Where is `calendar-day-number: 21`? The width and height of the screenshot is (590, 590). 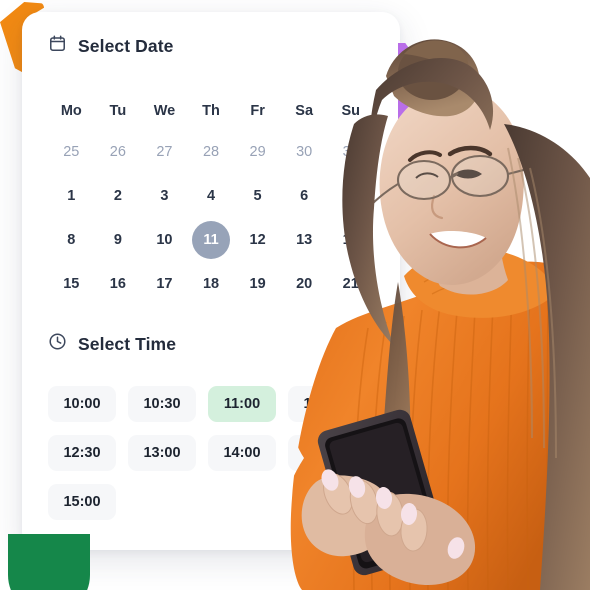 calendar-day-number: 21 is located at coordinates (350, 284).